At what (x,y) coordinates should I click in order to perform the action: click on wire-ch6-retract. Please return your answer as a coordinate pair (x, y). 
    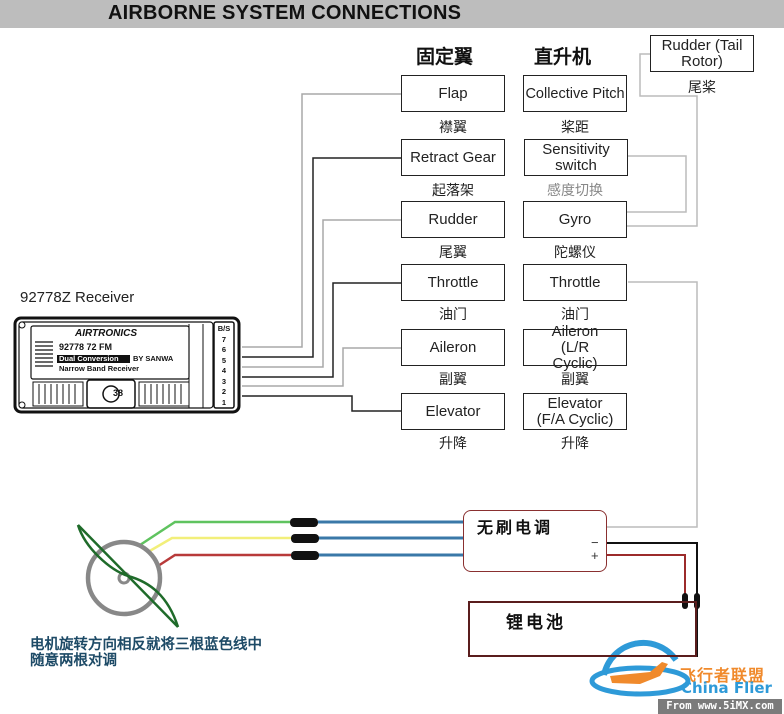
    Looking at the image, I should click on (321, 257).